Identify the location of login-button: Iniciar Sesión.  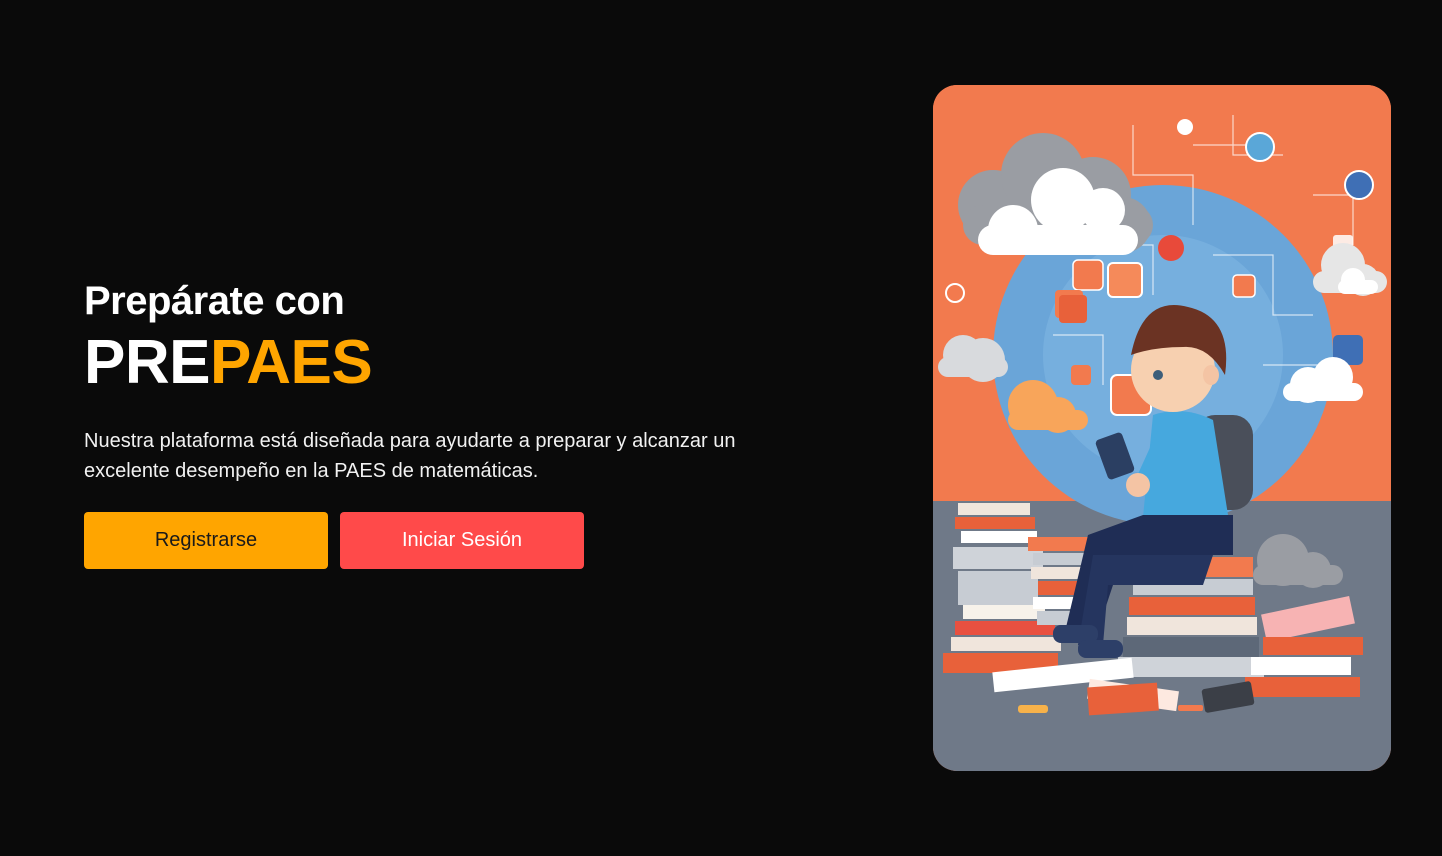
(462, 540).